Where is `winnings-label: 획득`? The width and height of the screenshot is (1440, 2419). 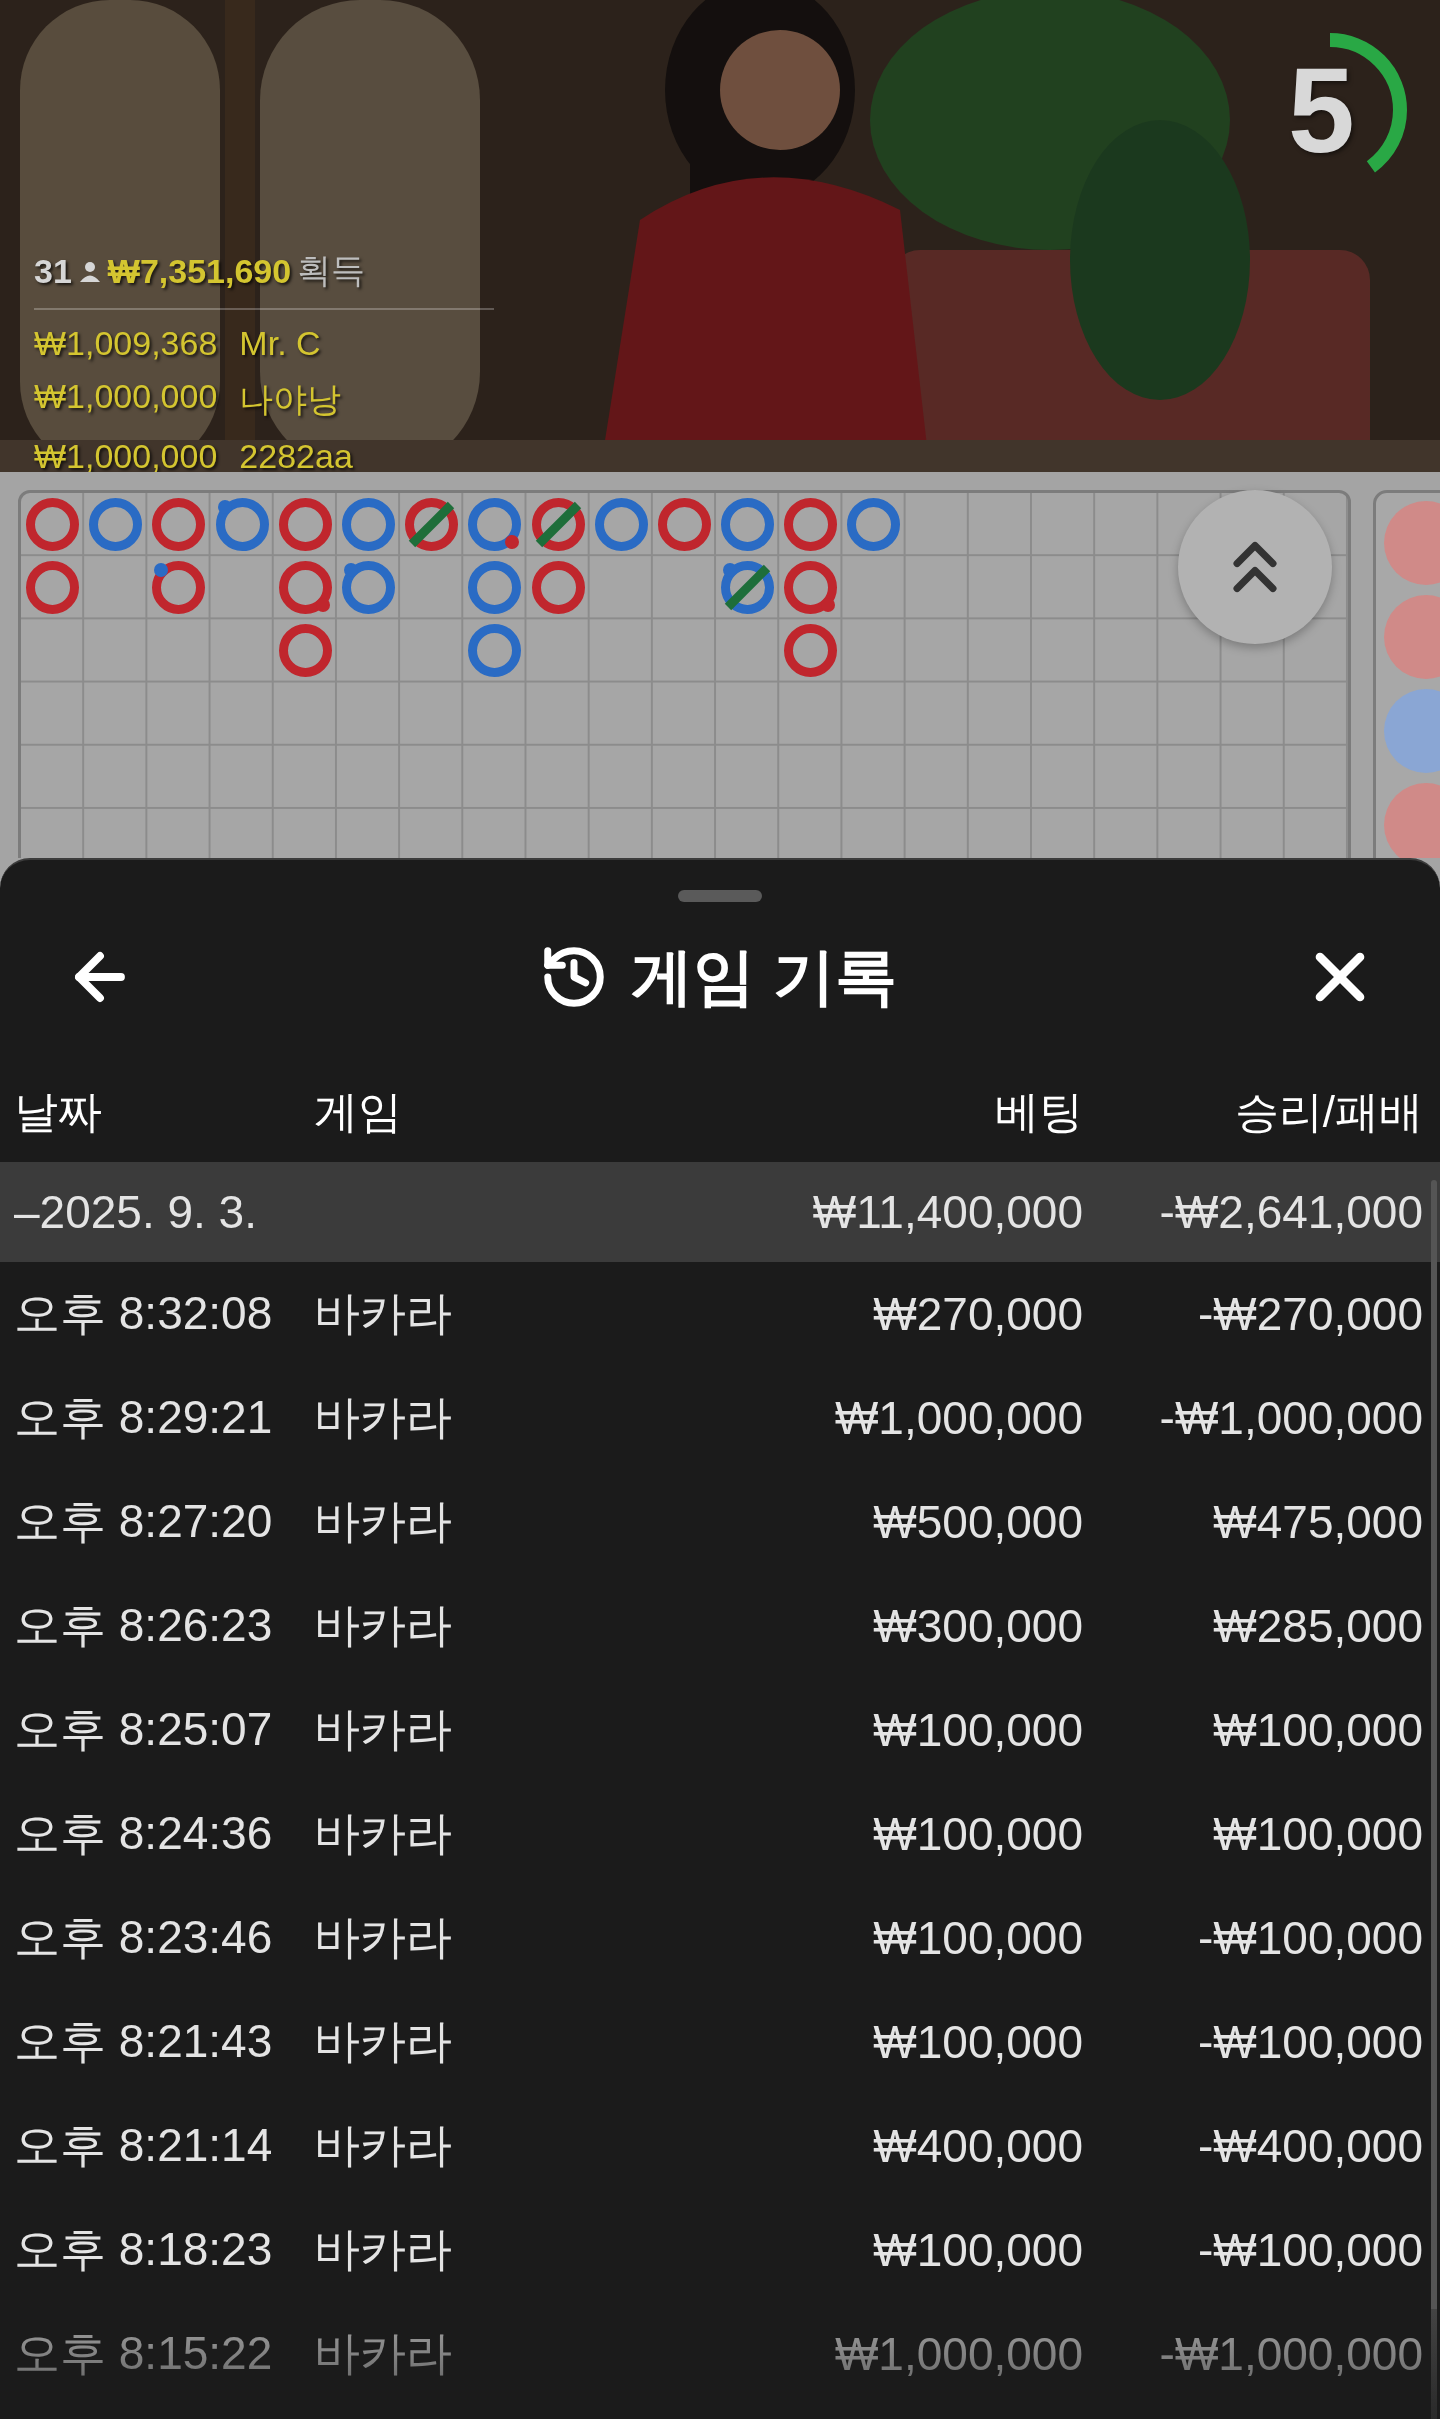
winnings-label: 획득 is located at coordinates (331, 270).